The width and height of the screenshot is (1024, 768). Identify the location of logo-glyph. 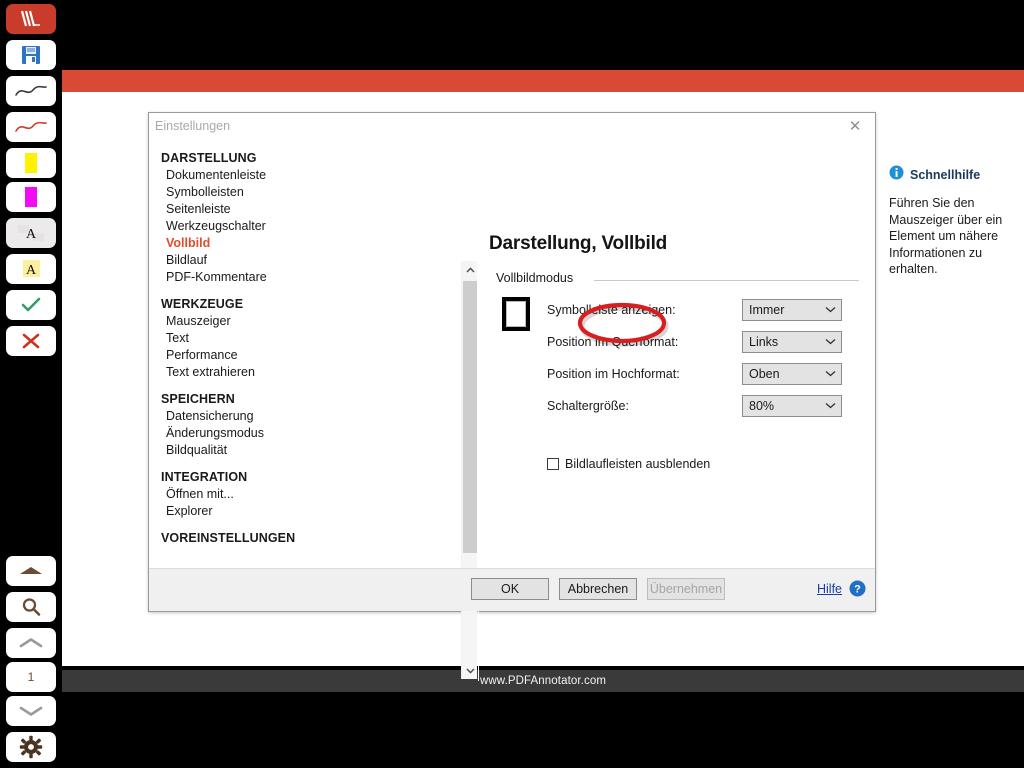
(30, 18).